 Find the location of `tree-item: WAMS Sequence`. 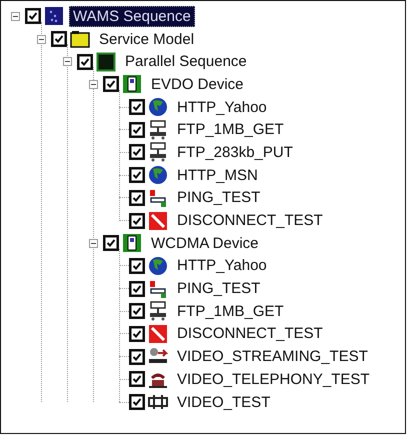

tree-item: WAMS Sequence is located at coordinates (132, 16).